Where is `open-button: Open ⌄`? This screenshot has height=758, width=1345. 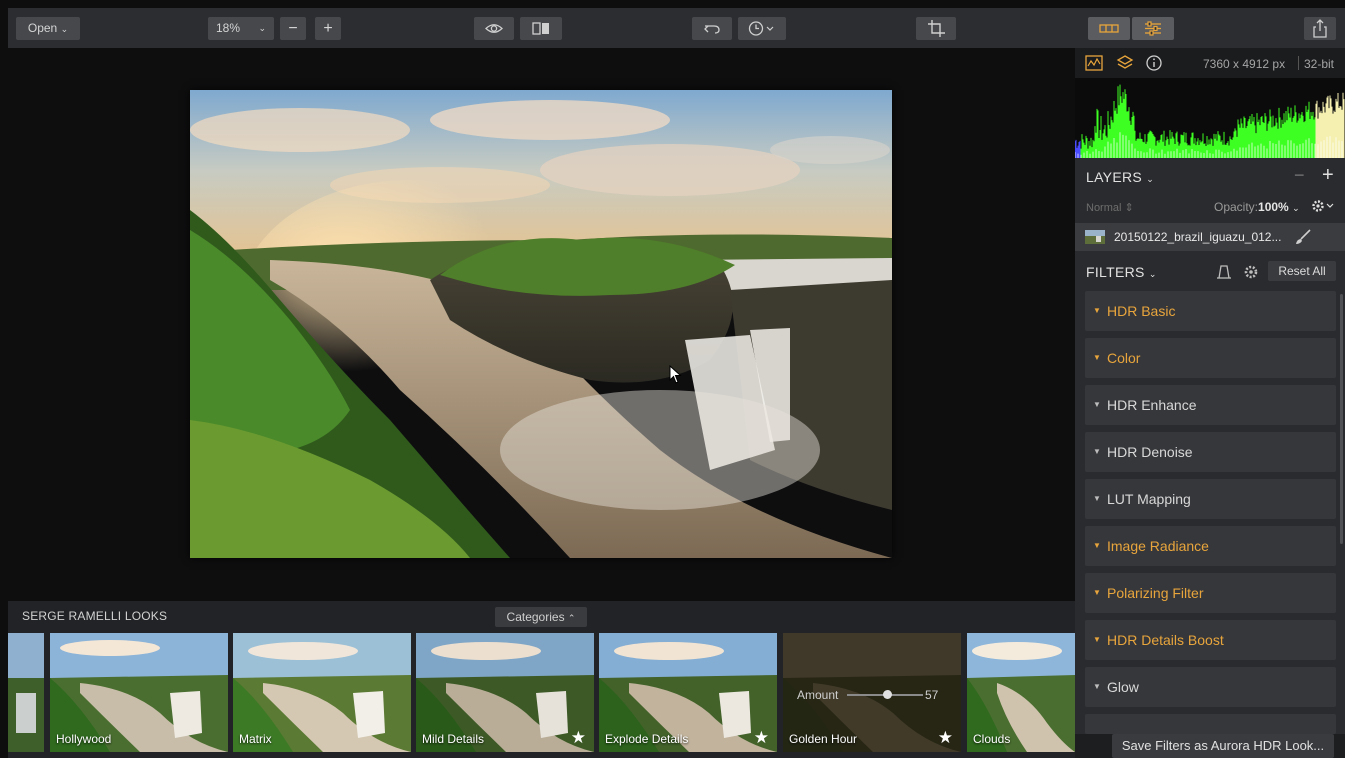
open-button: Open ⌄ is located at coordinates (48, 28).